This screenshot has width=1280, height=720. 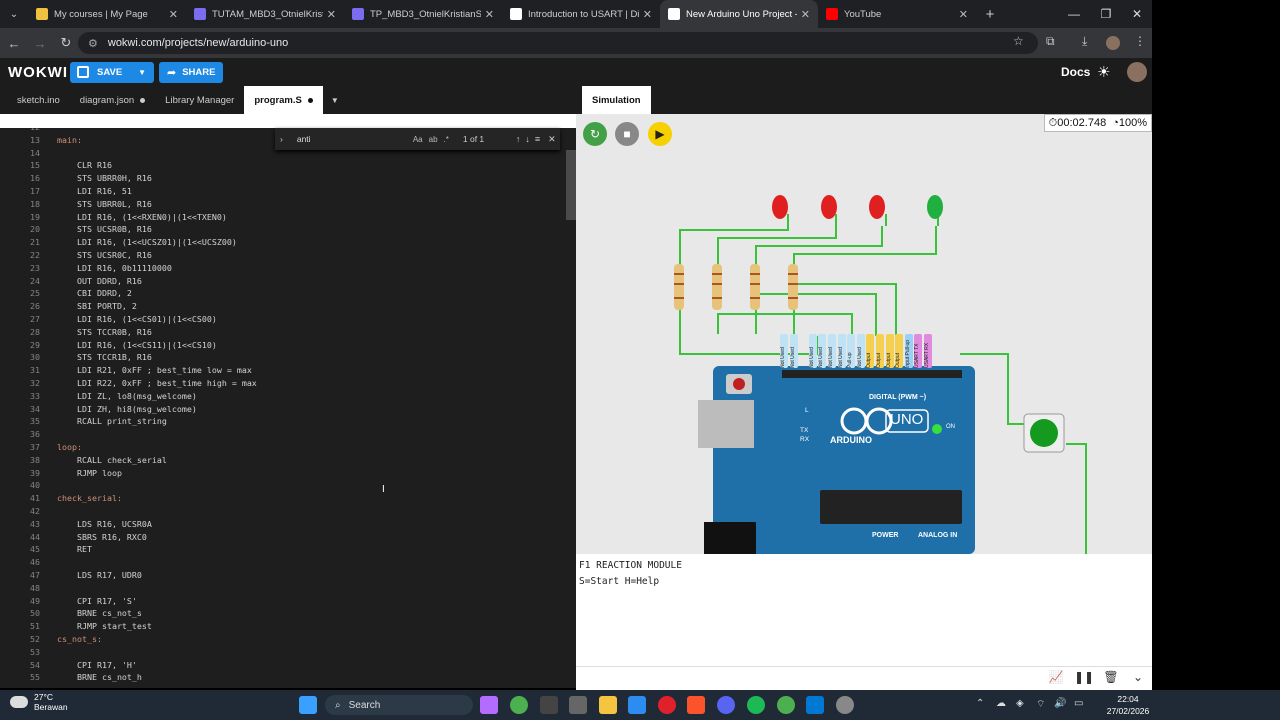 What do you see at coordinates (990, 14) in the screenshot?
I see `new-tab-button: +` at bounding box center [990, 14].